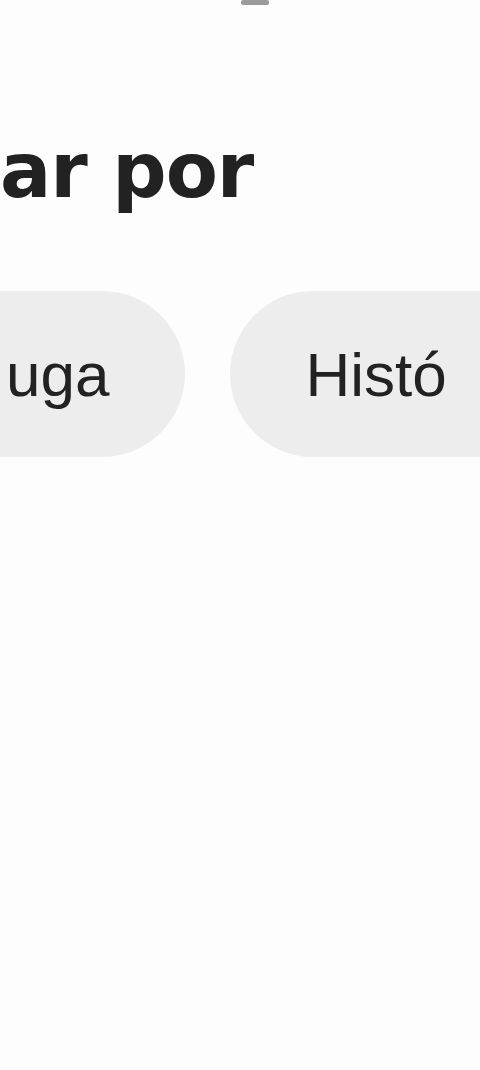 Image resolution: width=480 pixels, height=1070 pixels. Describe the element at coordinates (93, 374) in the screenshot. I see `filter-chip: uga` at that location.